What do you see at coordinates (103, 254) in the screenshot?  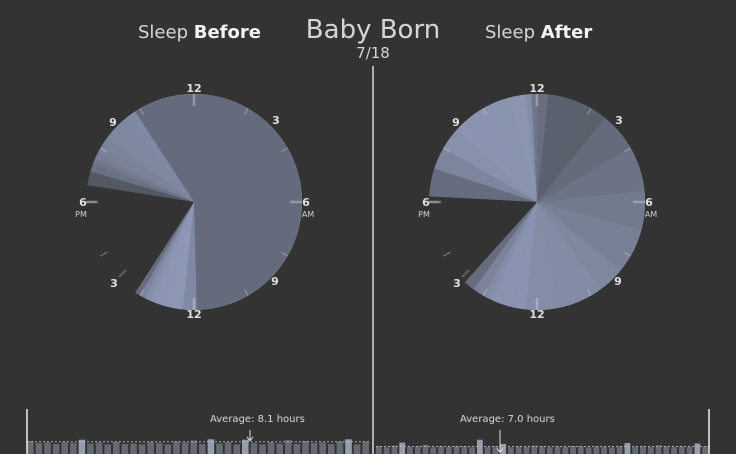 I see `overlay-tick` at bounding box center [103, 254].